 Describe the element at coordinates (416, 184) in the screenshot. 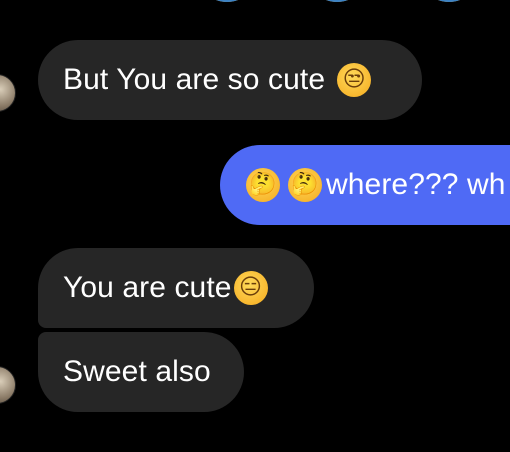

I see `message-text: where??? wh` at that location.